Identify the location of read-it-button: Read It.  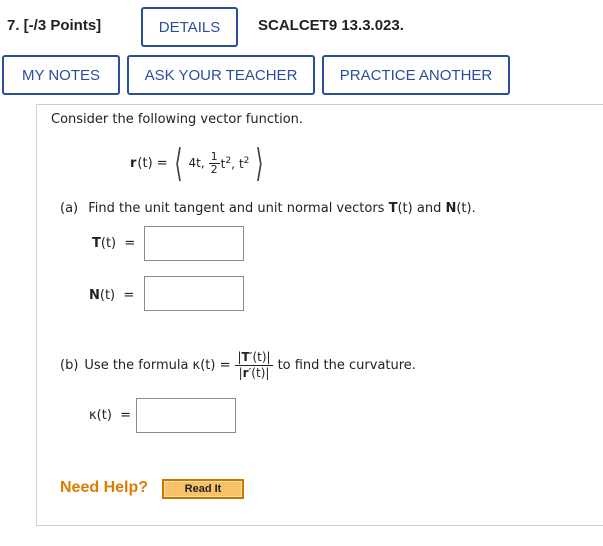
(203, 489).